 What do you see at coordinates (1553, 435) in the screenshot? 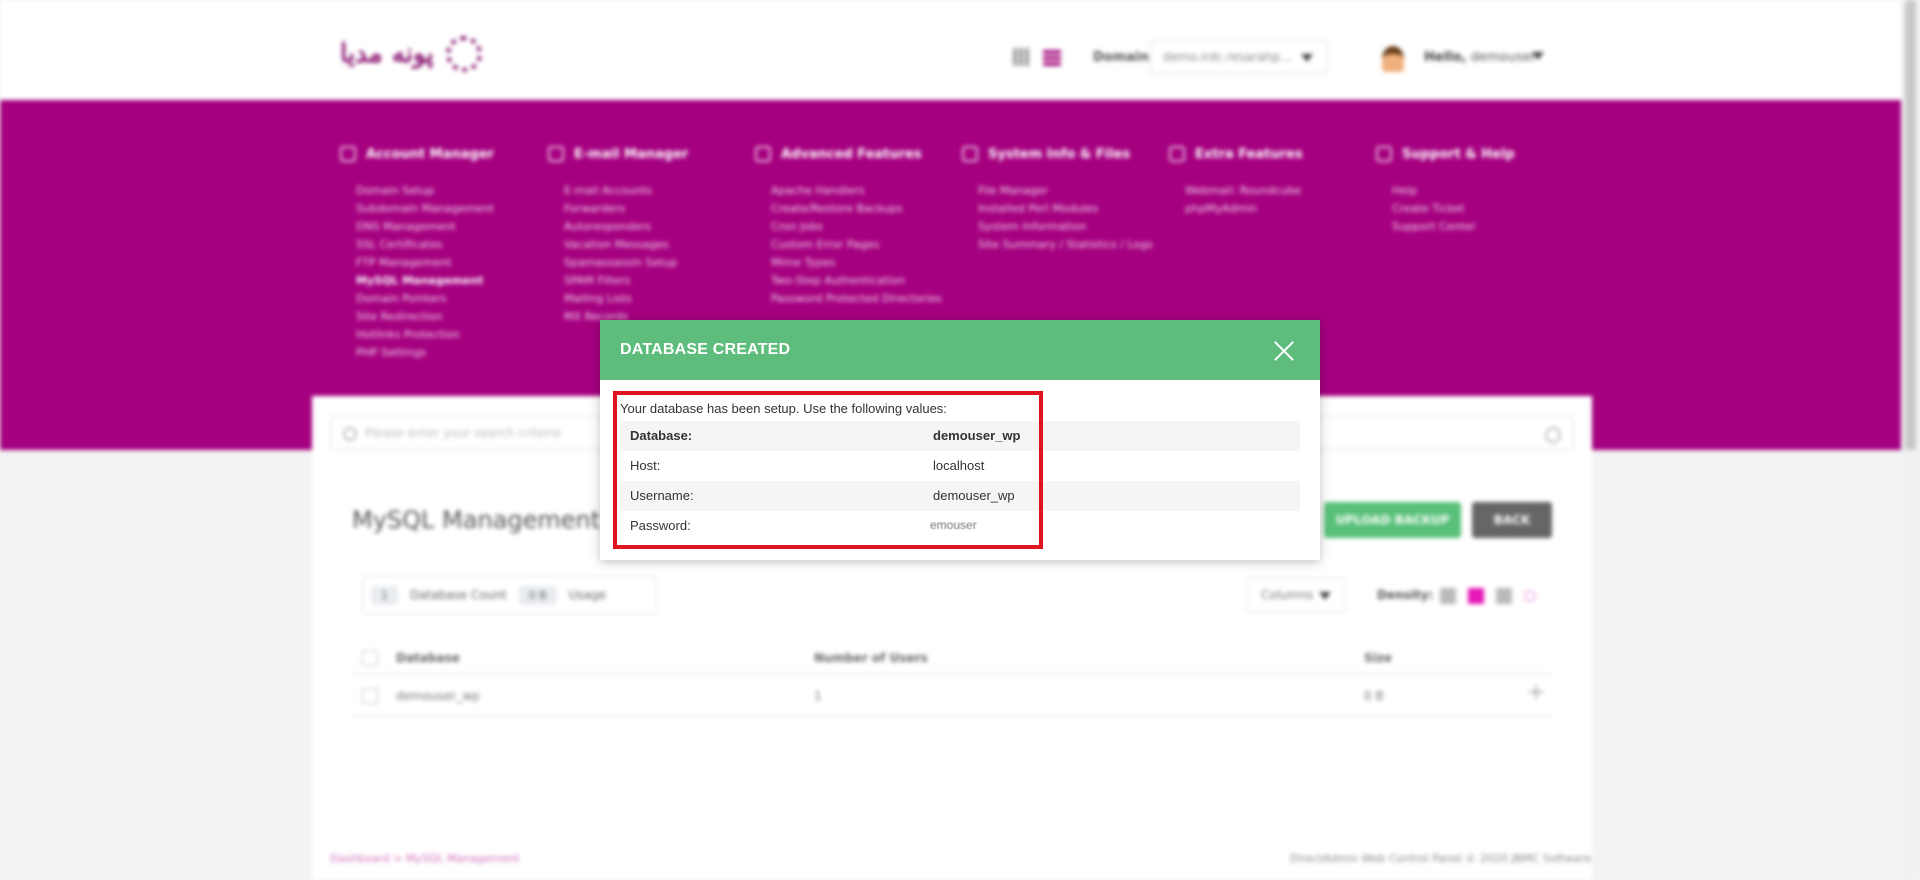
I see `settings-icon` at bounding box center [1553, 435].